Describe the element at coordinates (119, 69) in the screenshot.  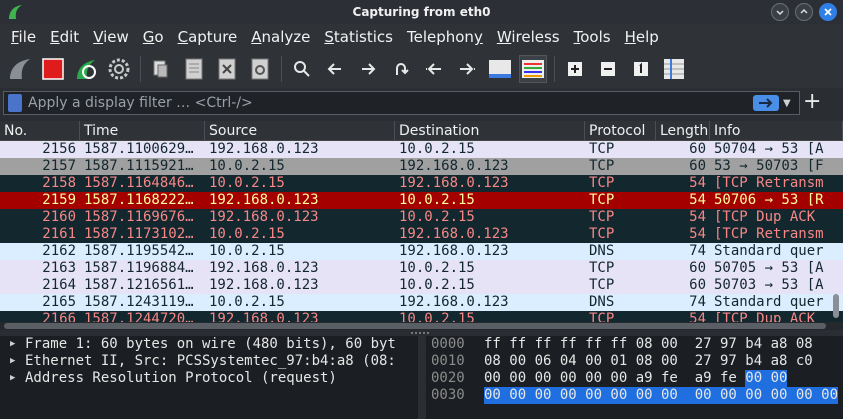
I see `capture-options-button` at that location.